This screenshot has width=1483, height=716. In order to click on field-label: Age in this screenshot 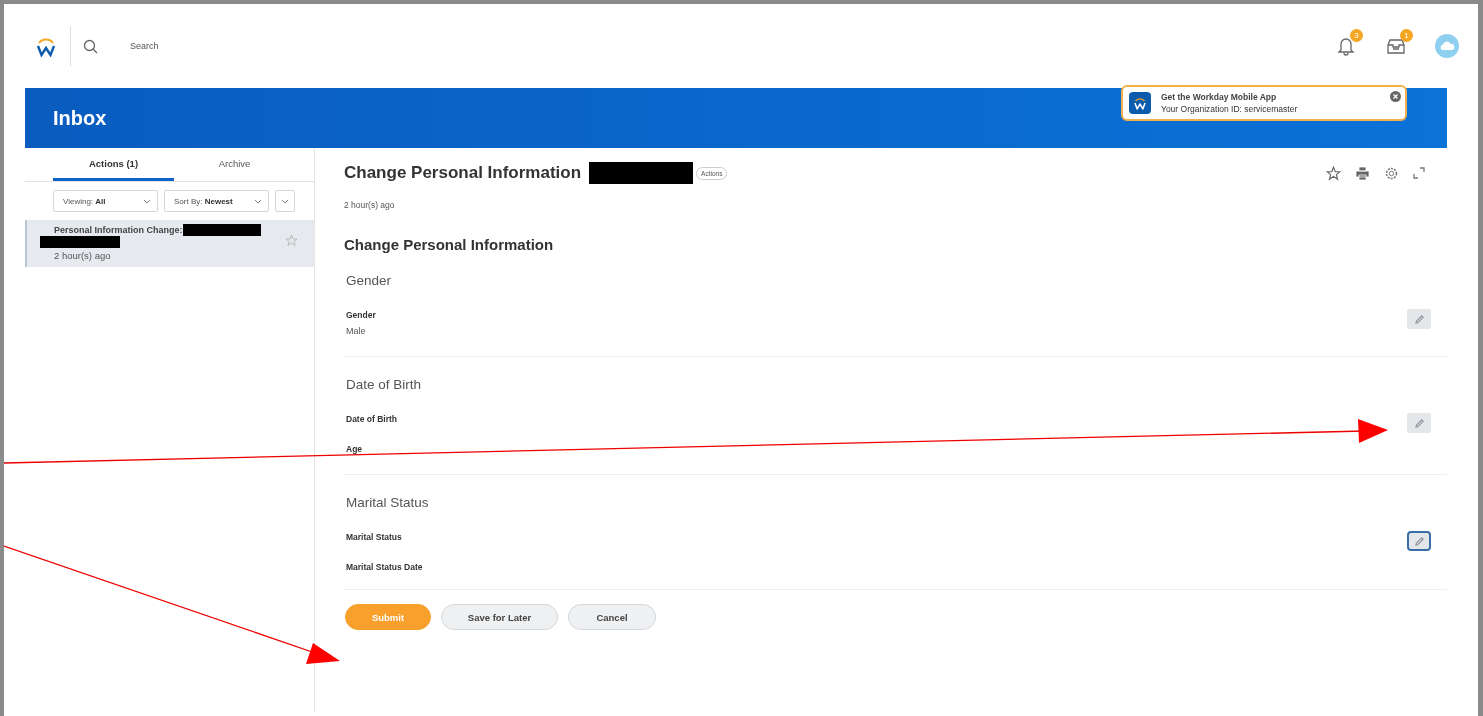, I will do `click(354, 449)`.